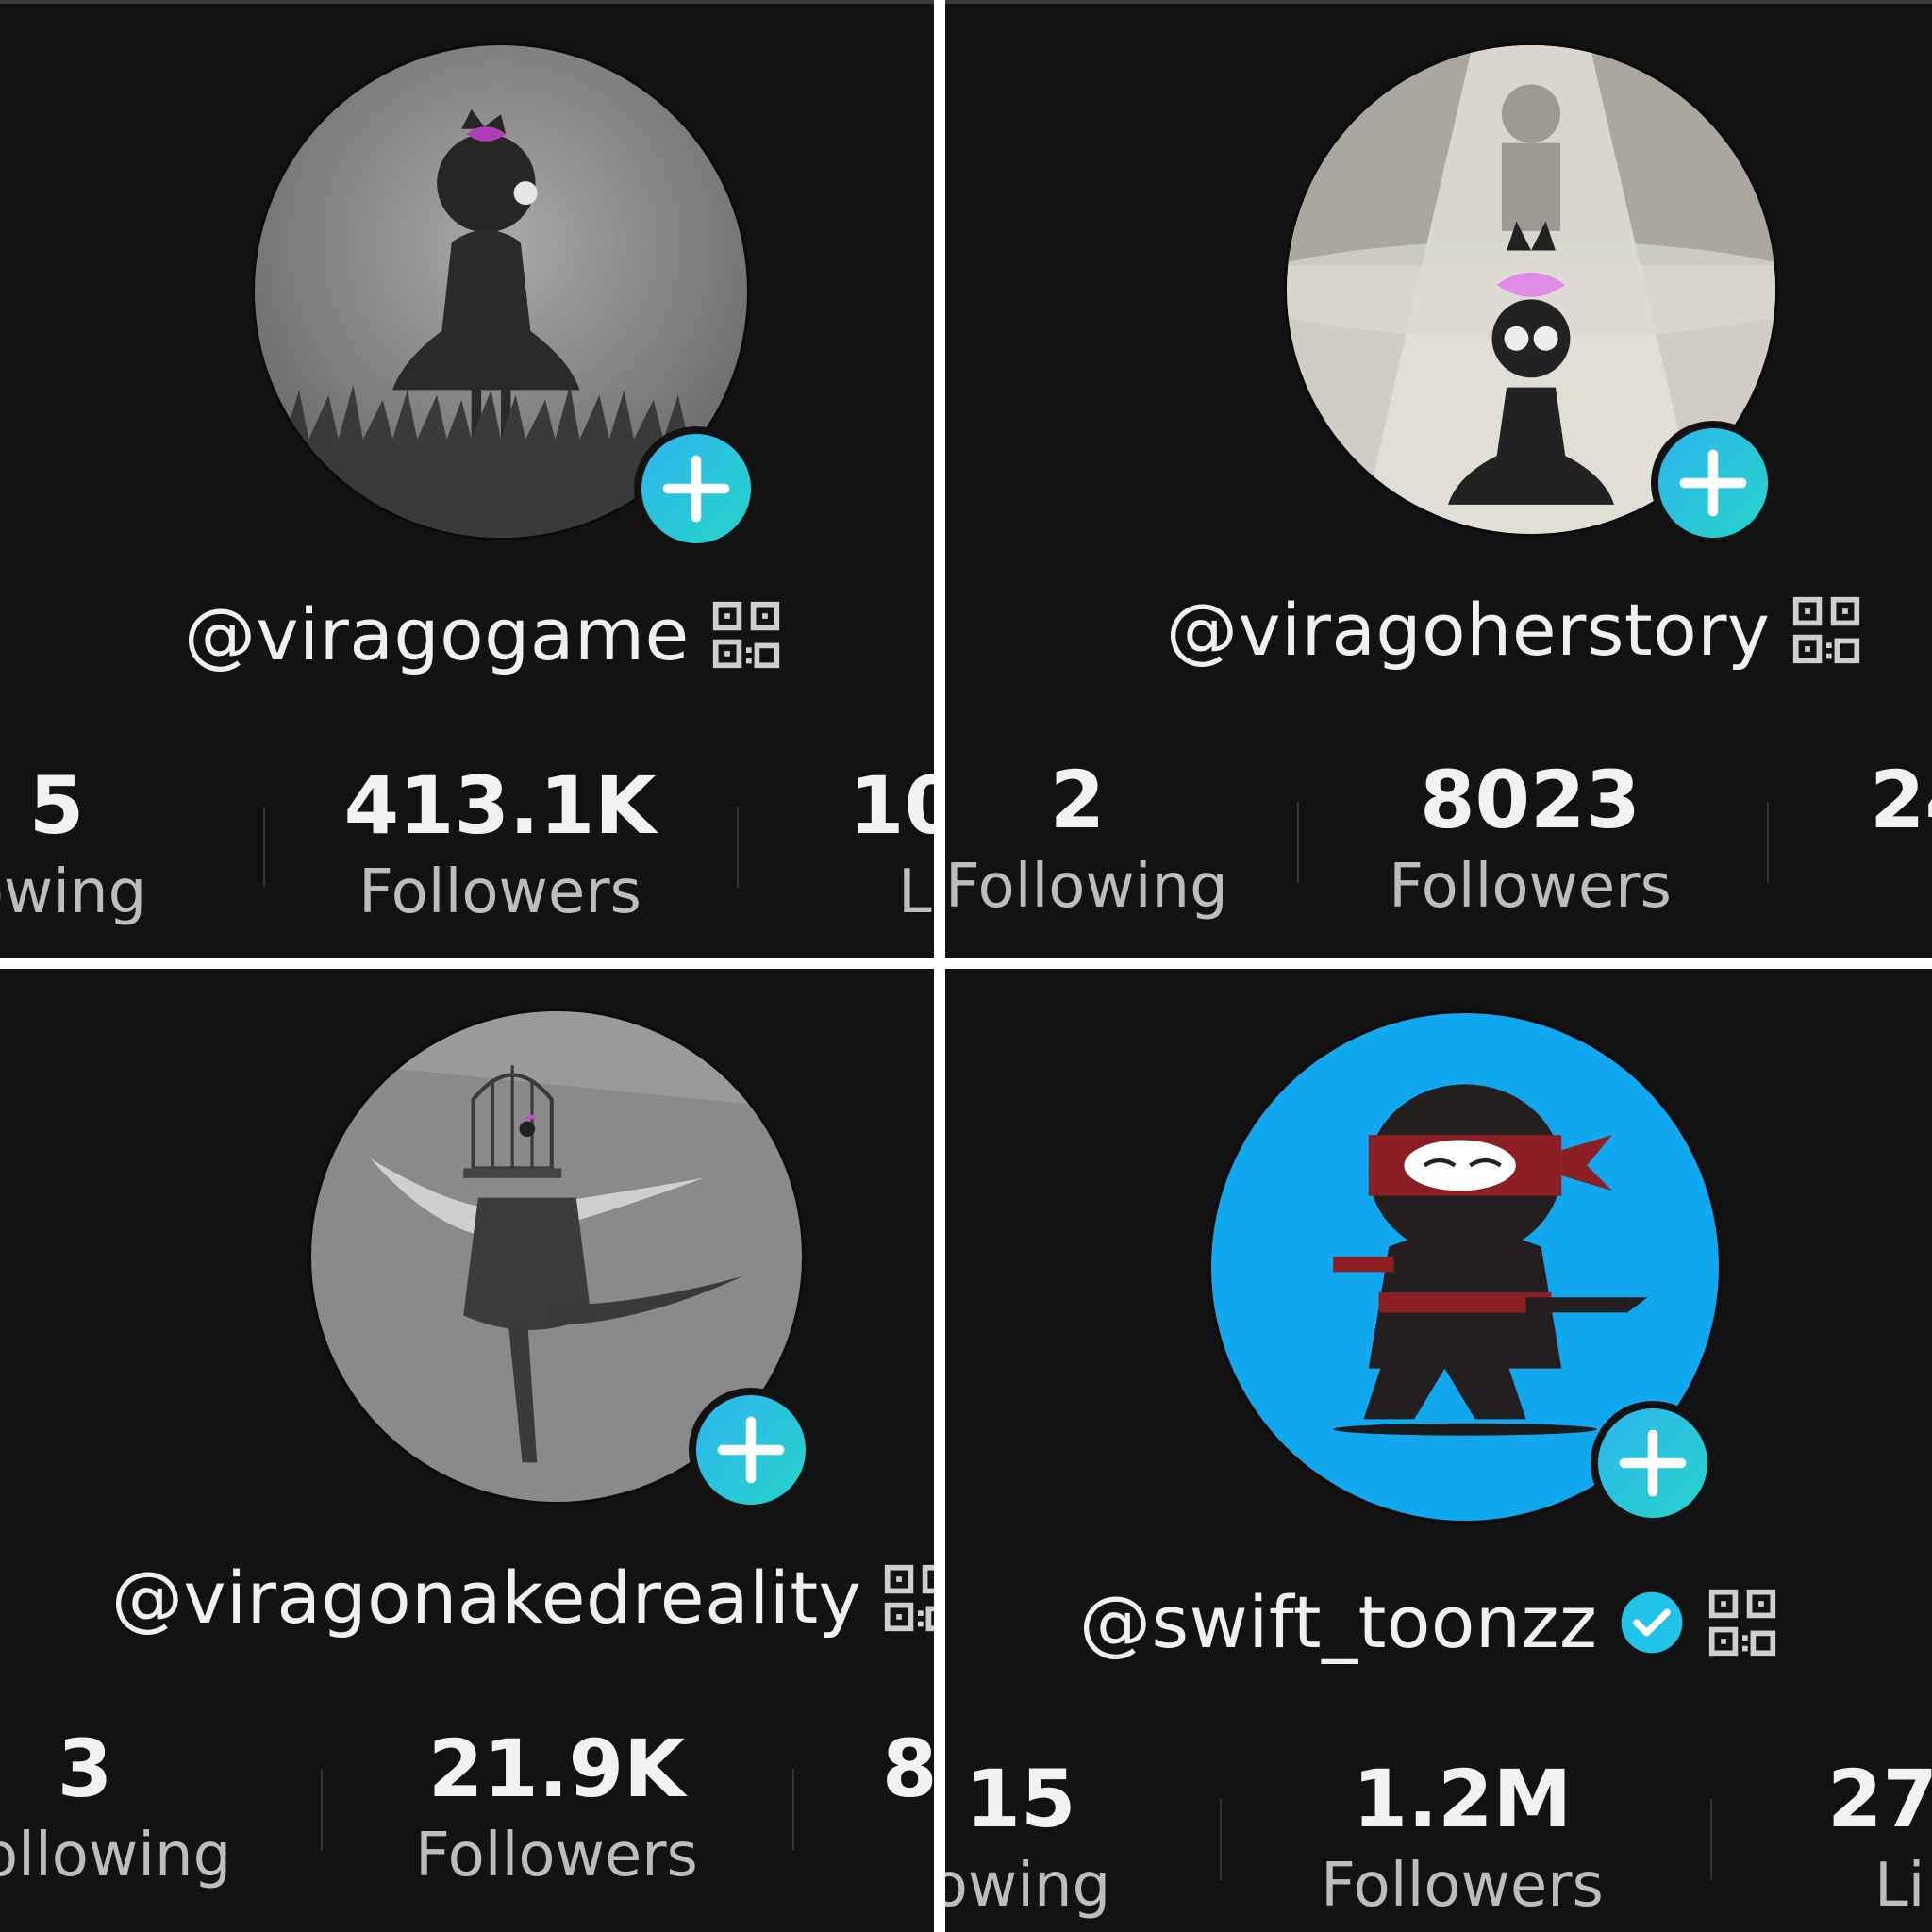 The height and width of the screenshot is (1932, 1932). What do you see at coordinates (85, 1769) in the screenshot?
I see `following-count: 3` at bounding box center [85, 1769].